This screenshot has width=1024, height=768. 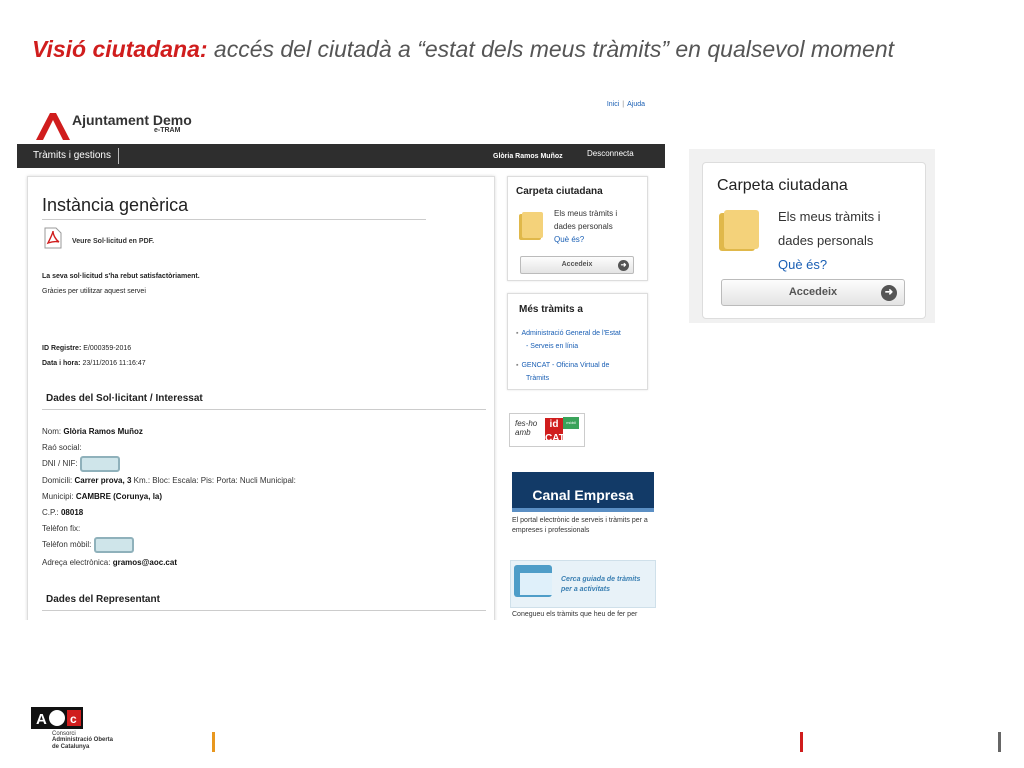 What do you see at coordinates (571, 333) in the screenshot?
I see `item1-line1: Administració General de l'Estat` at bounding box center [571, 333].